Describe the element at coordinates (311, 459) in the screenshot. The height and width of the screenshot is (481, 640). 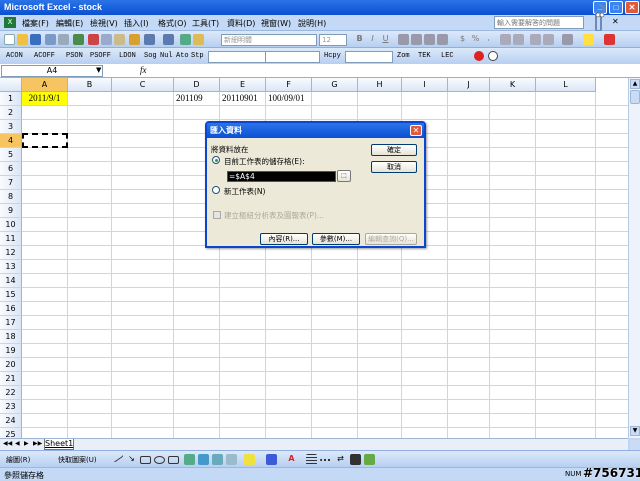
I see `line-style-icon` at that location.